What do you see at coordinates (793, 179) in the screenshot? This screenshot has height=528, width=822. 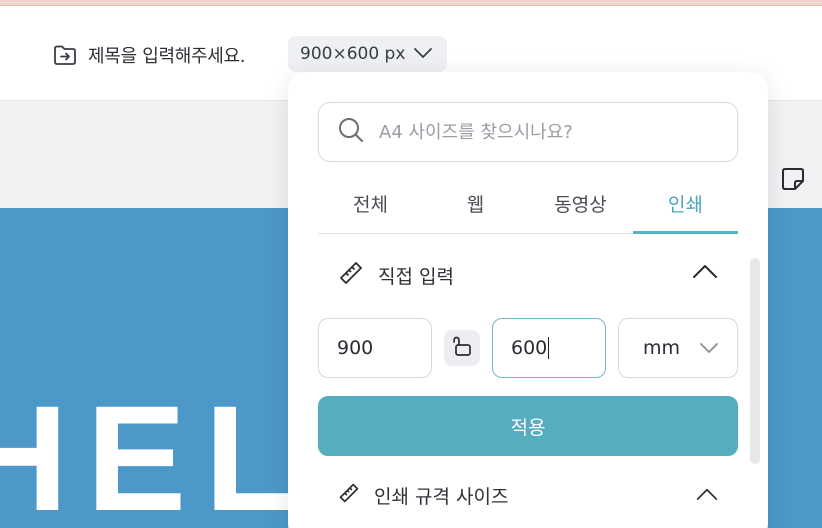 I see `sticky-note-icon` at bounding box center [793, 179].